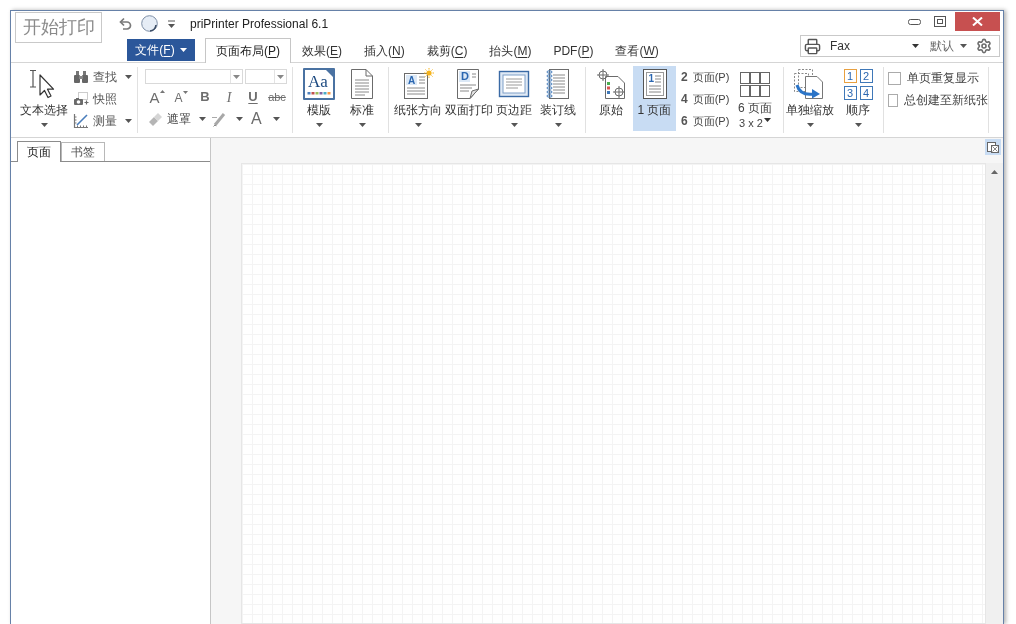 Image resolution: width=1016 pixels, height=624 pixels. I want to click on template-icon, so click(319, 84).